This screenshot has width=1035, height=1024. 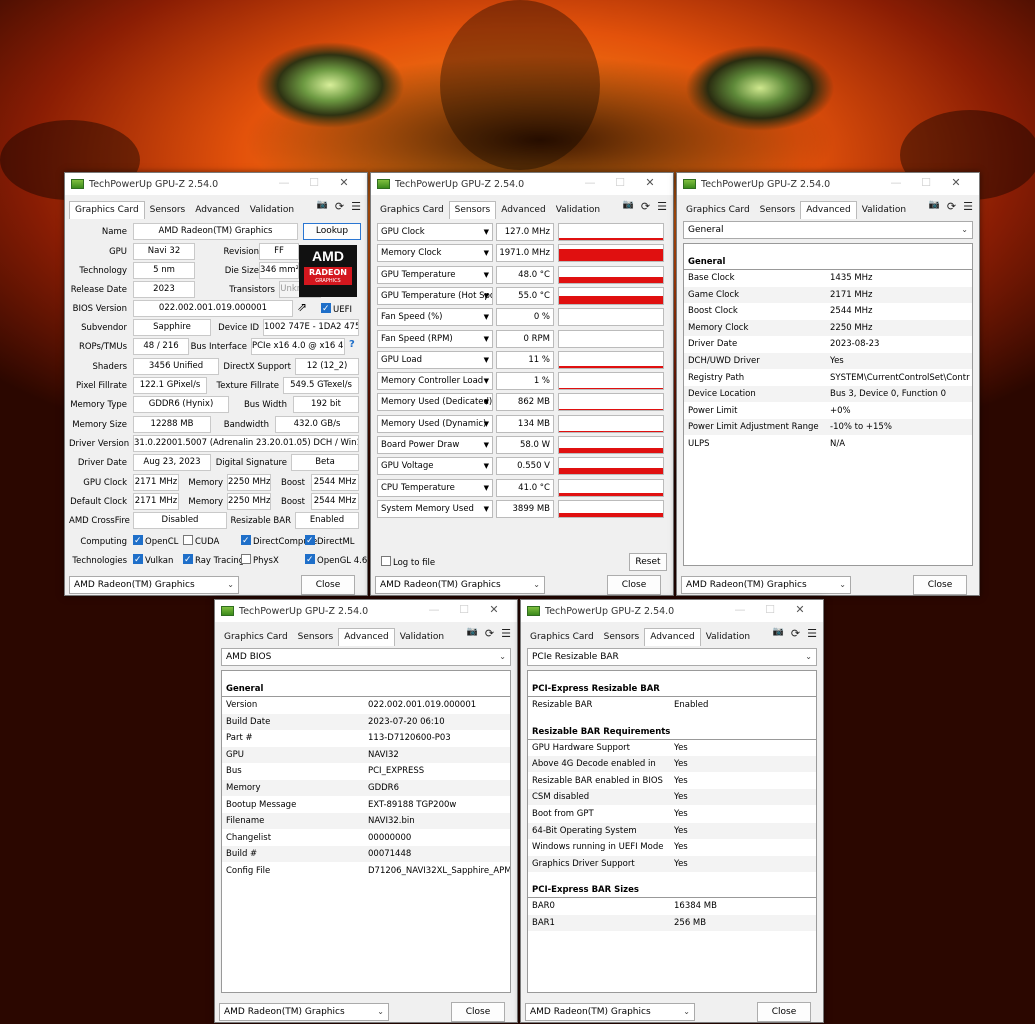 What do you see at coordinates (672, 657) in the screenshot?
I see `section-select: PCIe Resizable BAR ⌄` at bounding box center [672, 657].